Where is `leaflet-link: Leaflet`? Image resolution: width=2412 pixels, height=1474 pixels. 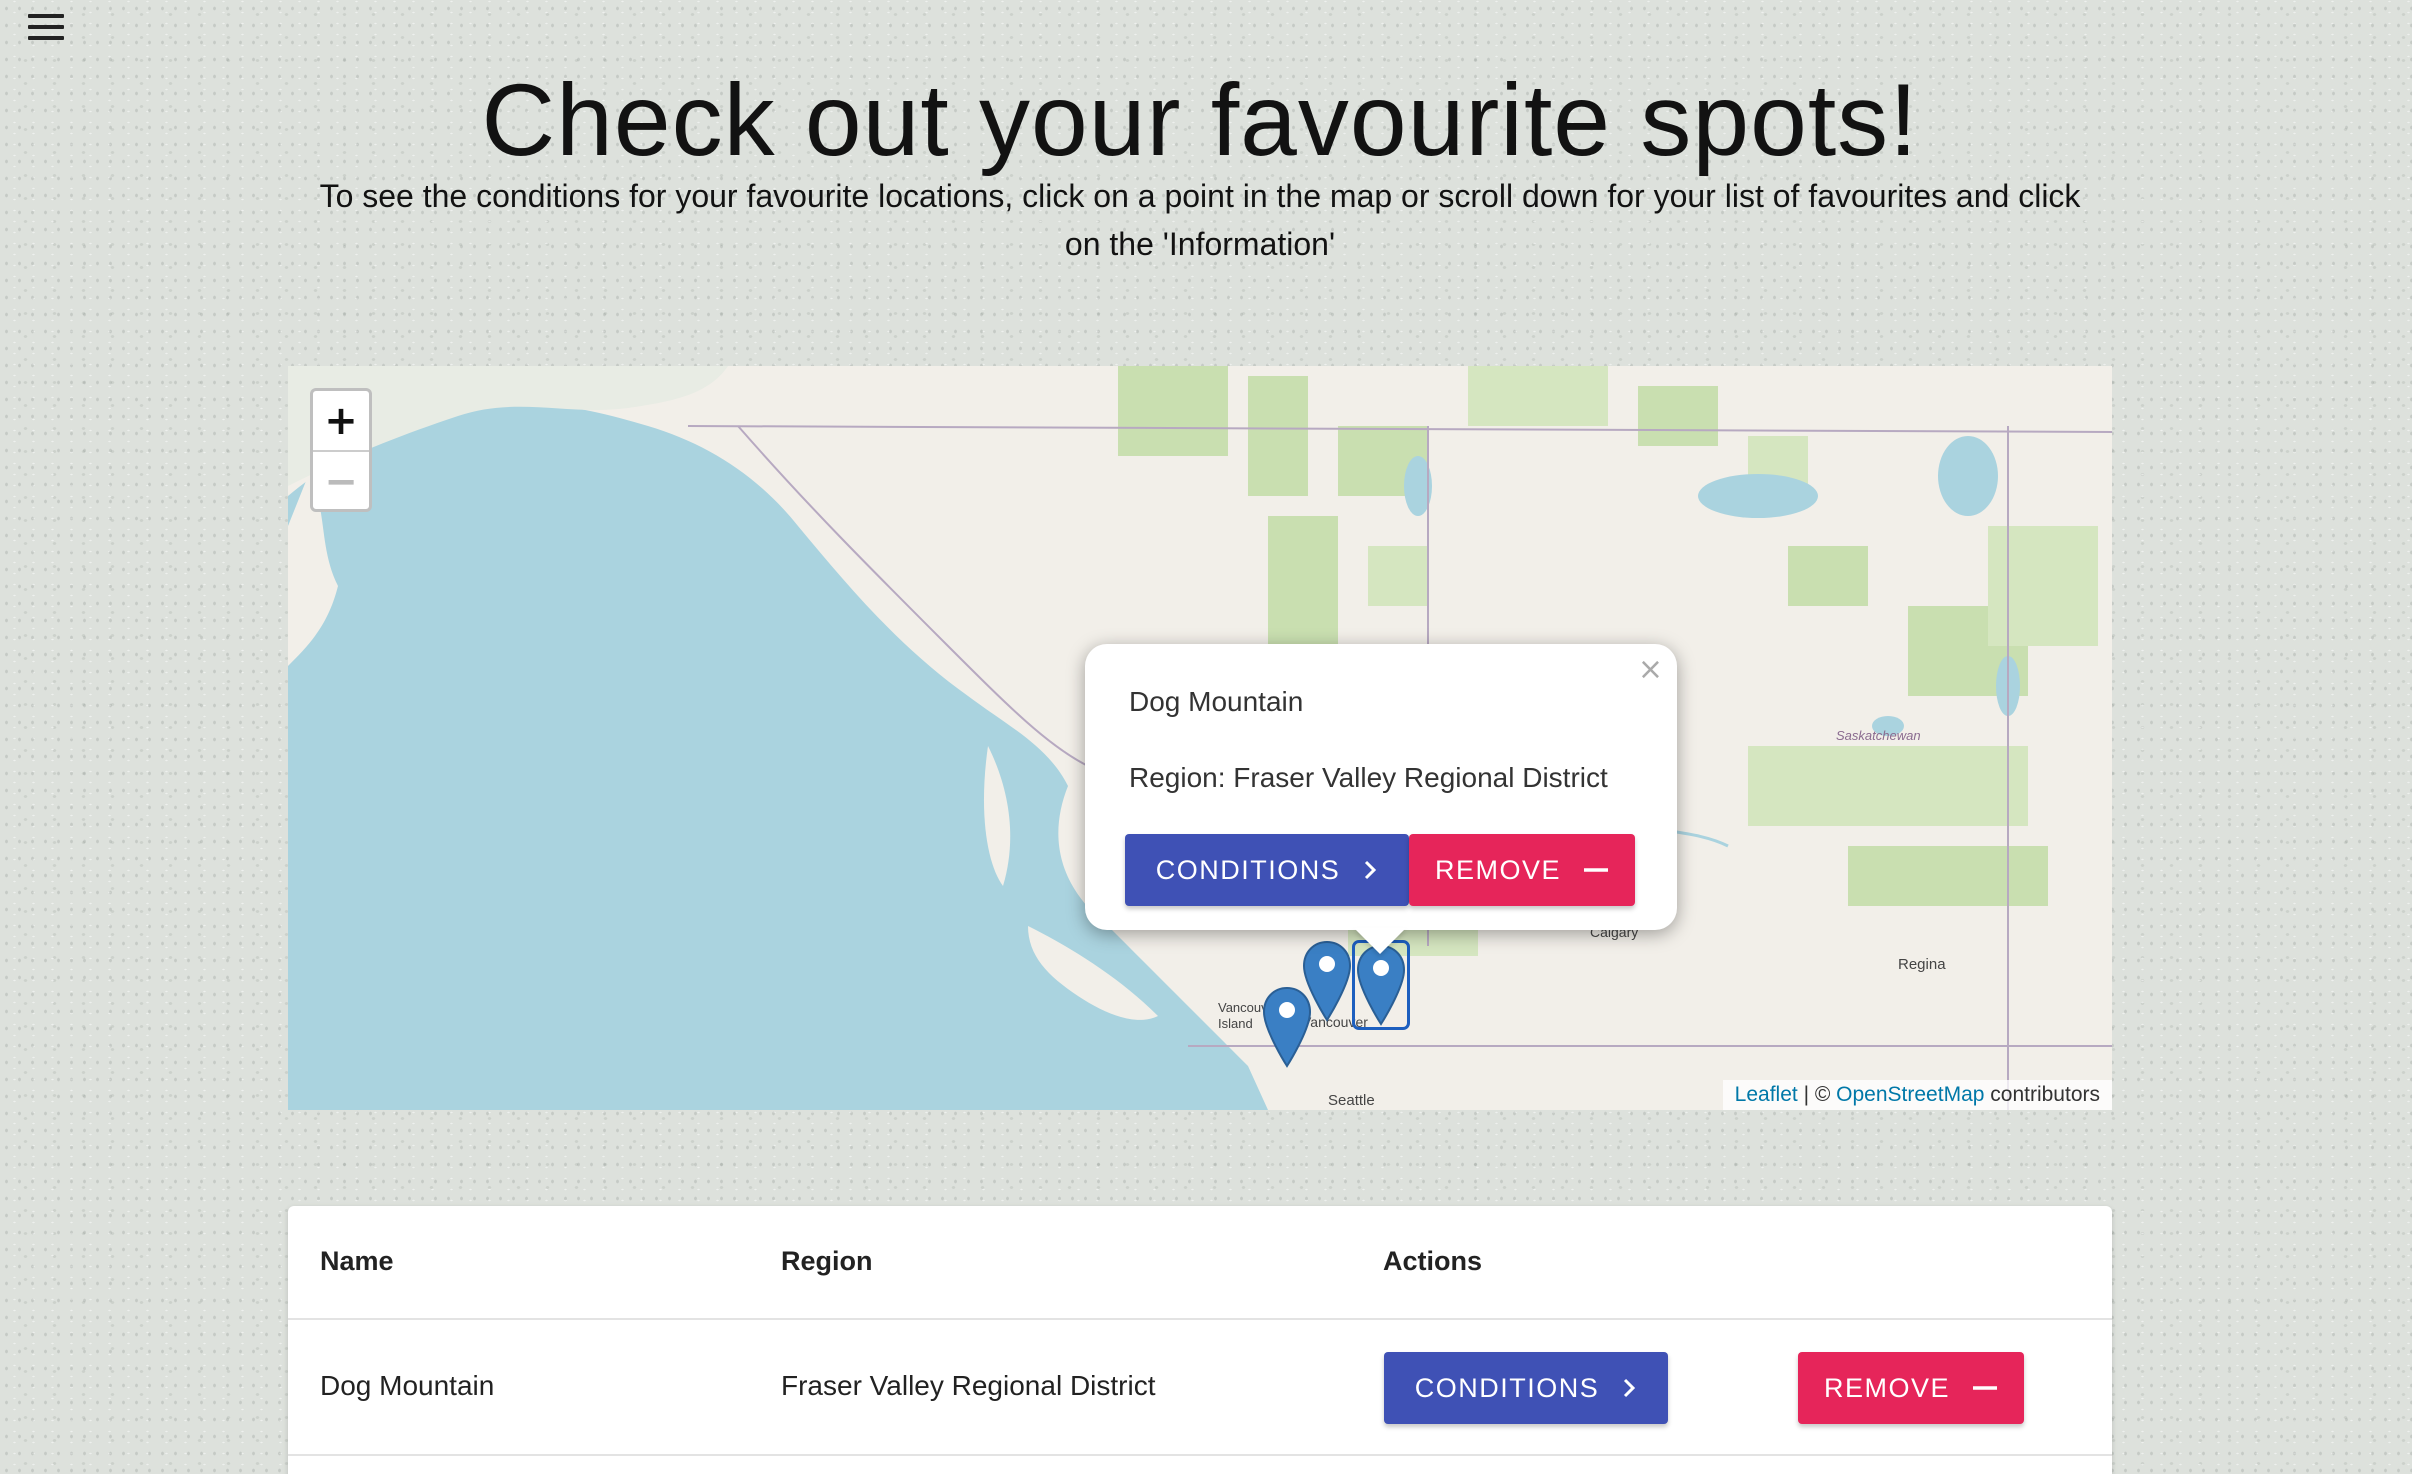 leaflet-link: Leaflet is located at coordinates (1766, 1094).